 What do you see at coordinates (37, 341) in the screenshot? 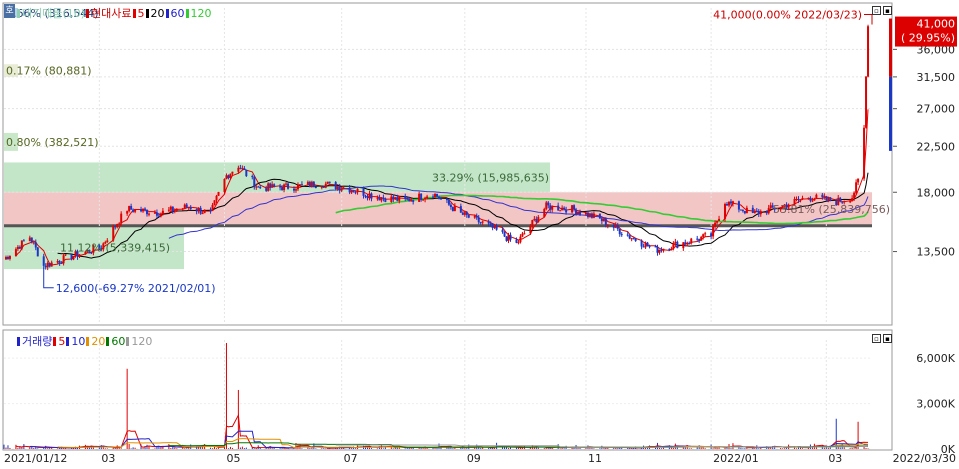
I see `legend-label: 거래량` at bounding box center [37, 341].